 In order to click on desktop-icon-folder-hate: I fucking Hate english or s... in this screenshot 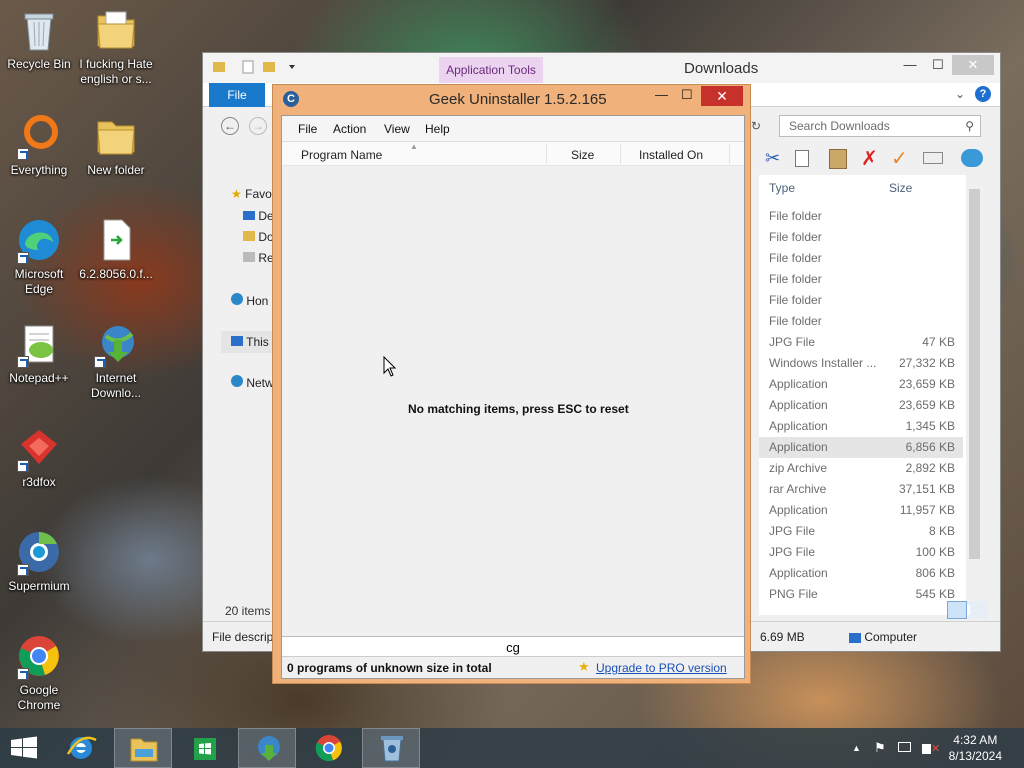, I will do `click(116, 46)`.